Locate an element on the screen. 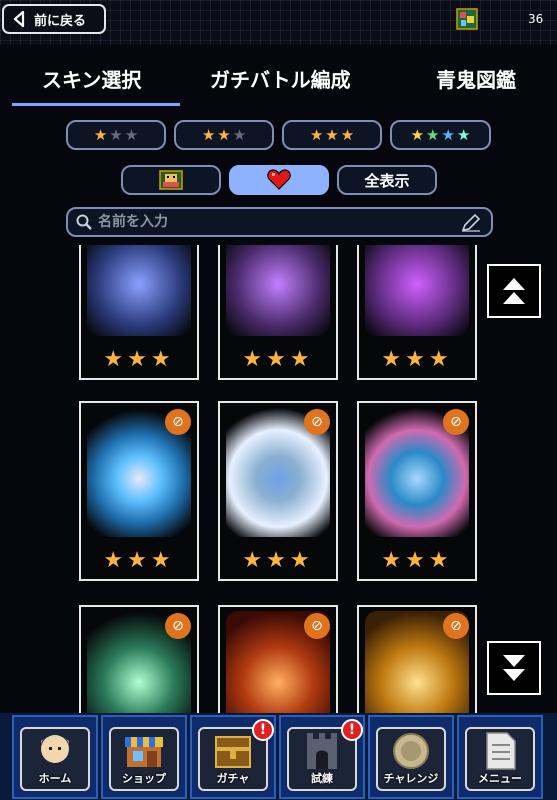 Image resolution: width=557 pixels, height=800 pixels. nav-shop-frame: ショップ is located at coordinates (144, 759).